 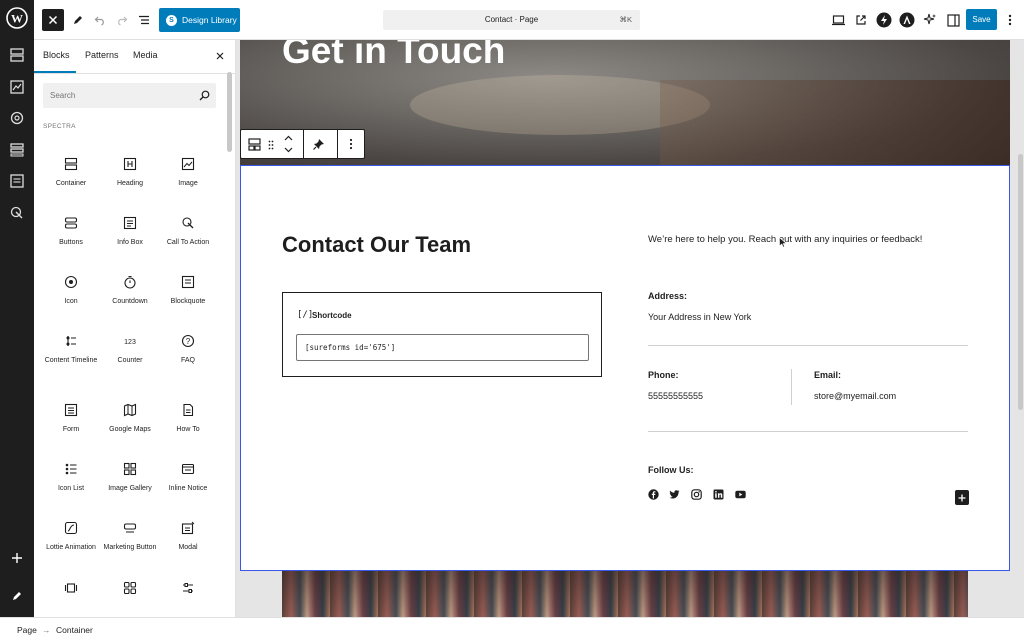 I want to click on container-block-icon, so click(x=254, y=144).